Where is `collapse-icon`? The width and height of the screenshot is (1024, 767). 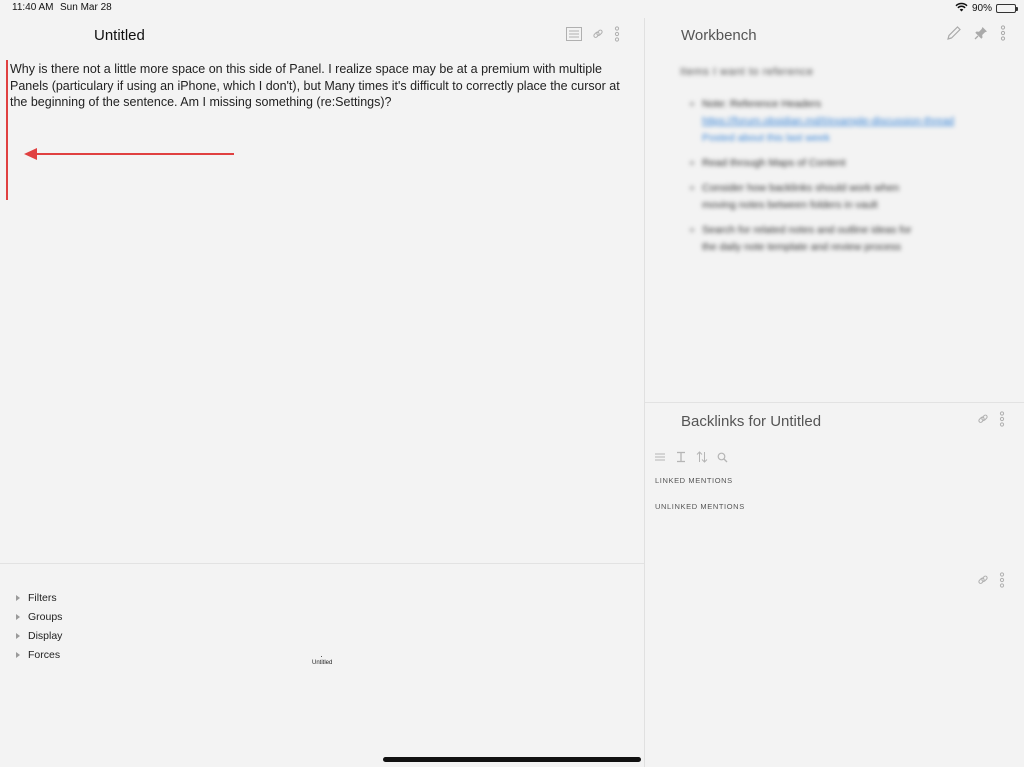
collapse-icon is located at coordinates (660, 457).